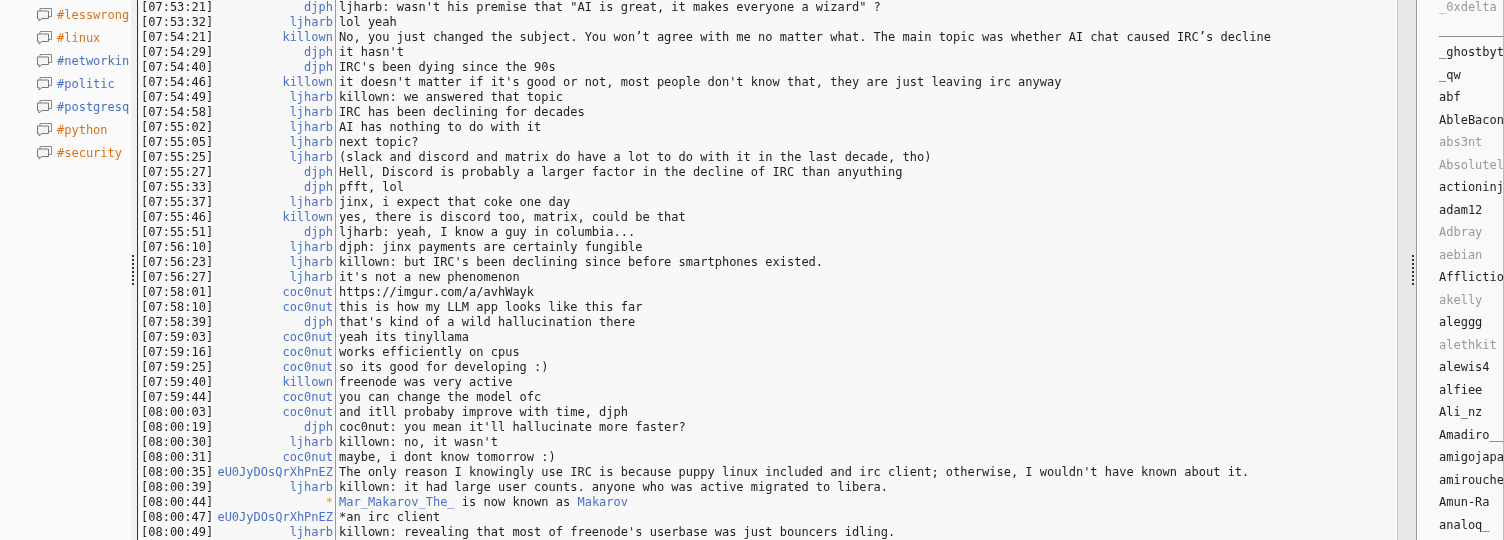 Image resolution: width=1504 pixels, height=540 pixels. I want to click on timestamp: [07:55:37], so click(177, 202).